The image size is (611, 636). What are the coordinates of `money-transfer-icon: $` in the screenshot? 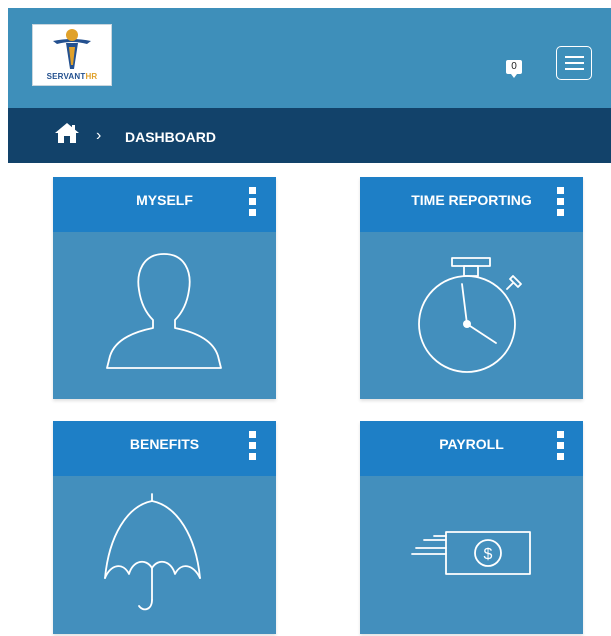 It's located at (471, 553).